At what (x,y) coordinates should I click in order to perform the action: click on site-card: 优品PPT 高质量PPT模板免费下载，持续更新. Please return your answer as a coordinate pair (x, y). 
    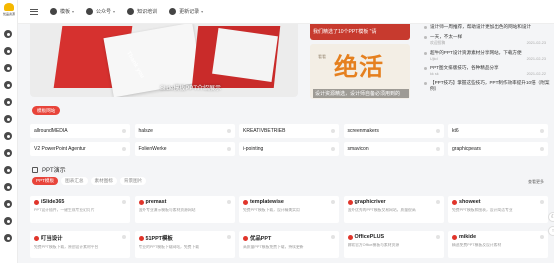
    Looking at the image, I should click on (289, 244).